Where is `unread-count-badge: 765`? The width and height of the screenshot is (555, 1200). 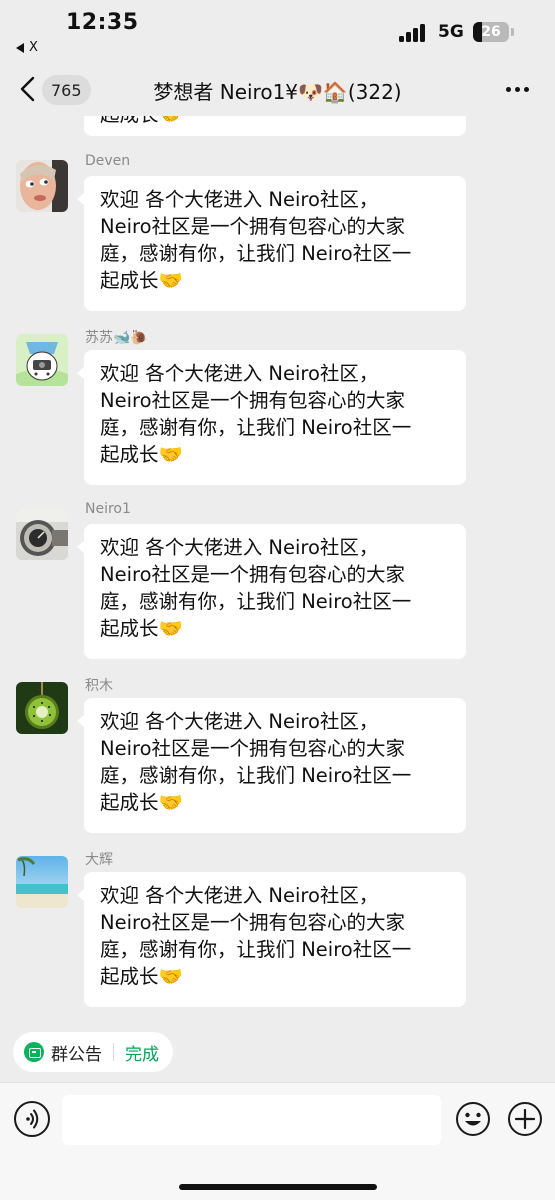 unread-count-badge: 765 is located at coordinates (66, 90).